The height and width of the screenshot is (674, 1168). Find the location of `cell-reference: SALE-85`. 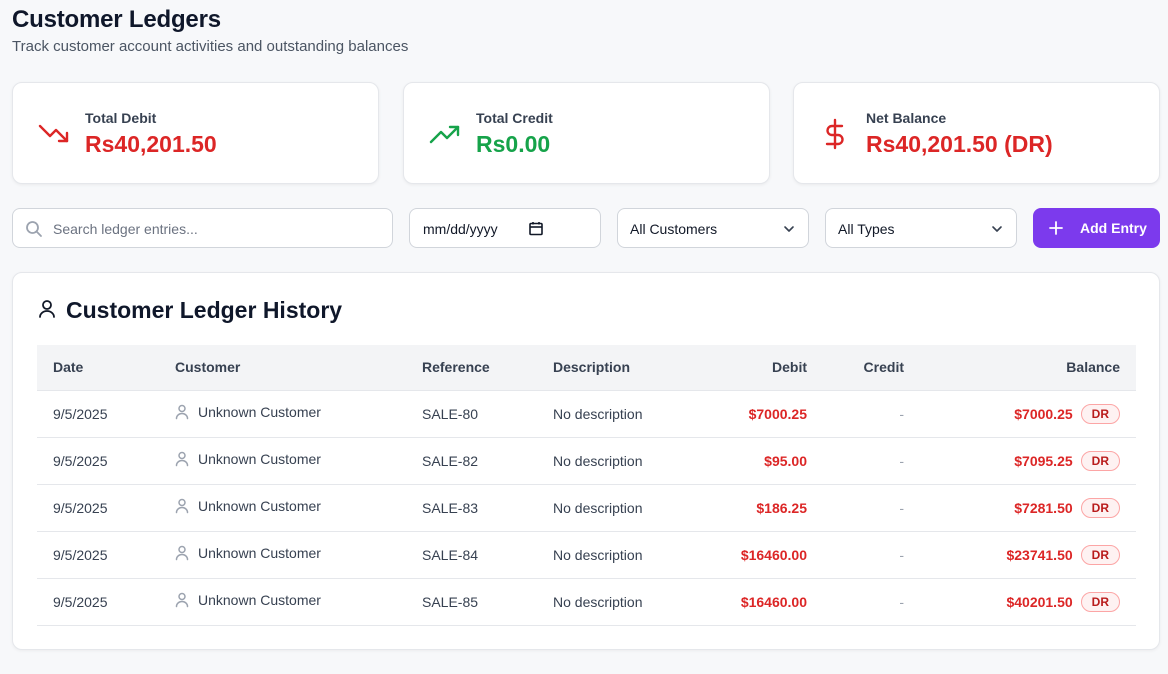

cell-reference: SALE-85 is located at coordinates (450, 601).